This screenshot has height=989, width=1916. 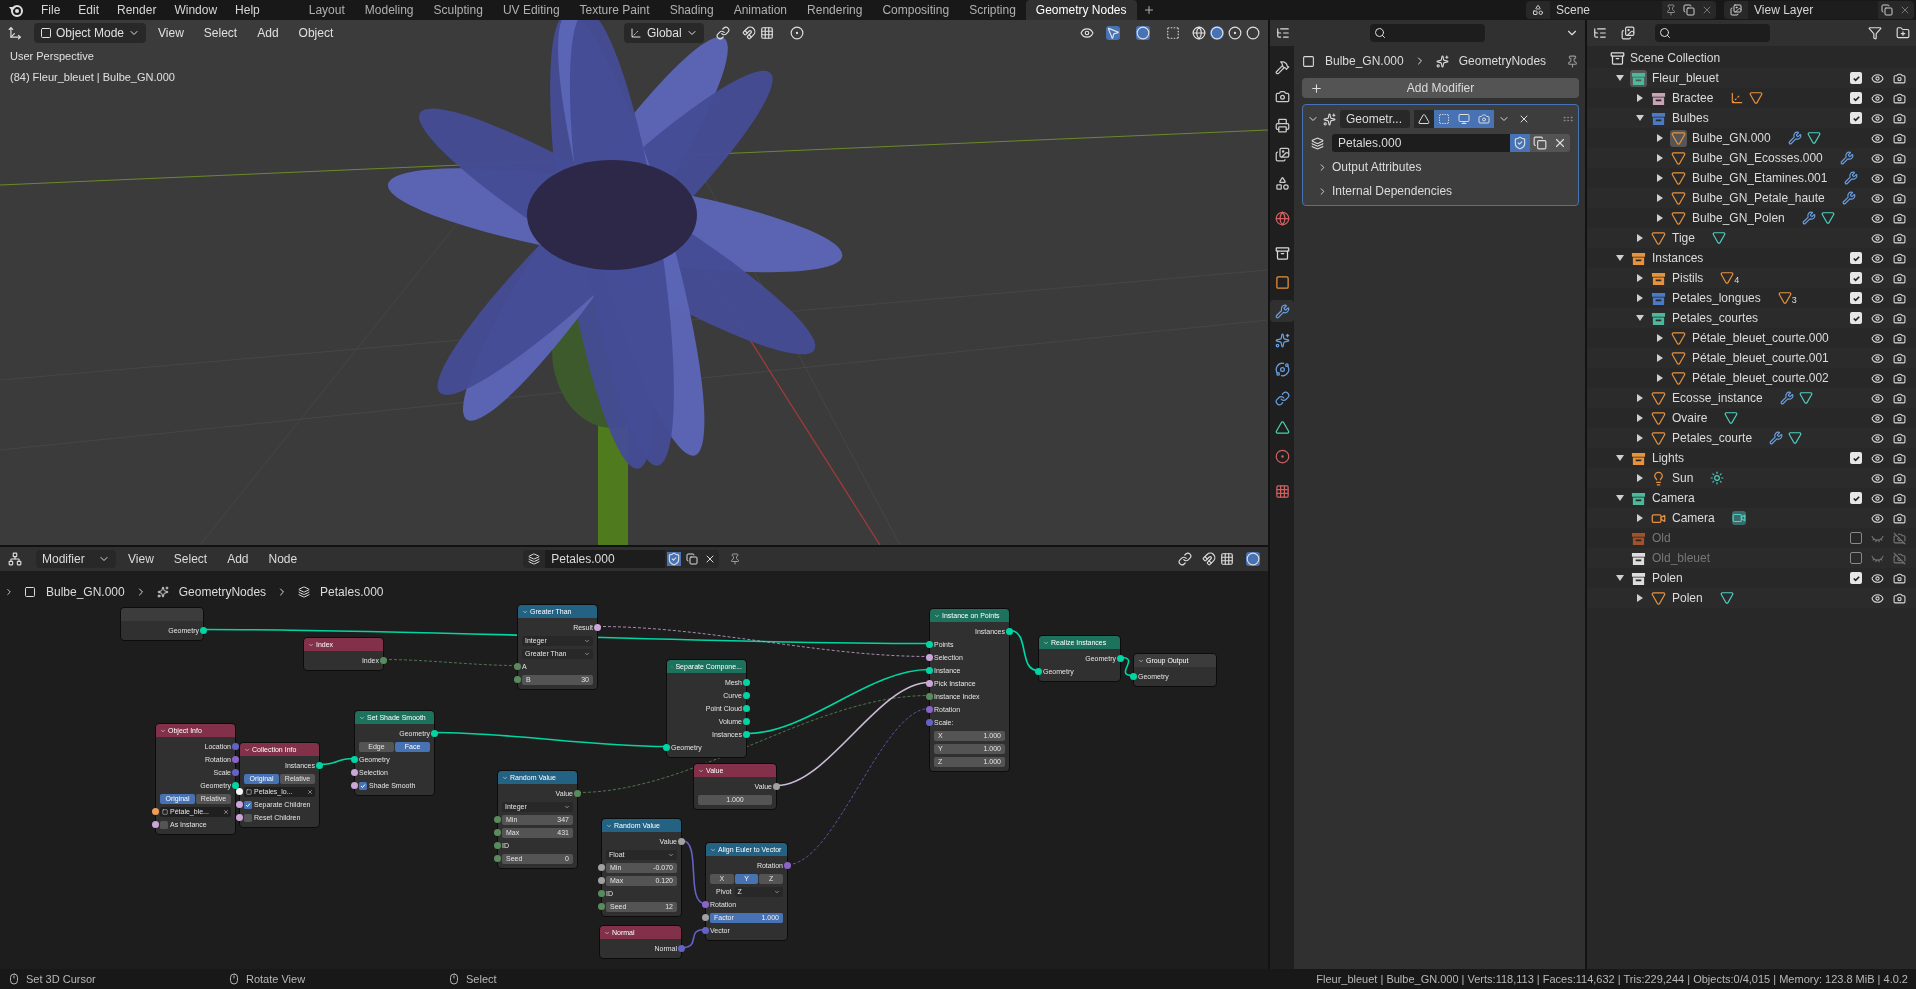 What do you see at coordinates (749, 33) in the screenshot?
I see `magnet-icon` at bounding box center [749, 33].